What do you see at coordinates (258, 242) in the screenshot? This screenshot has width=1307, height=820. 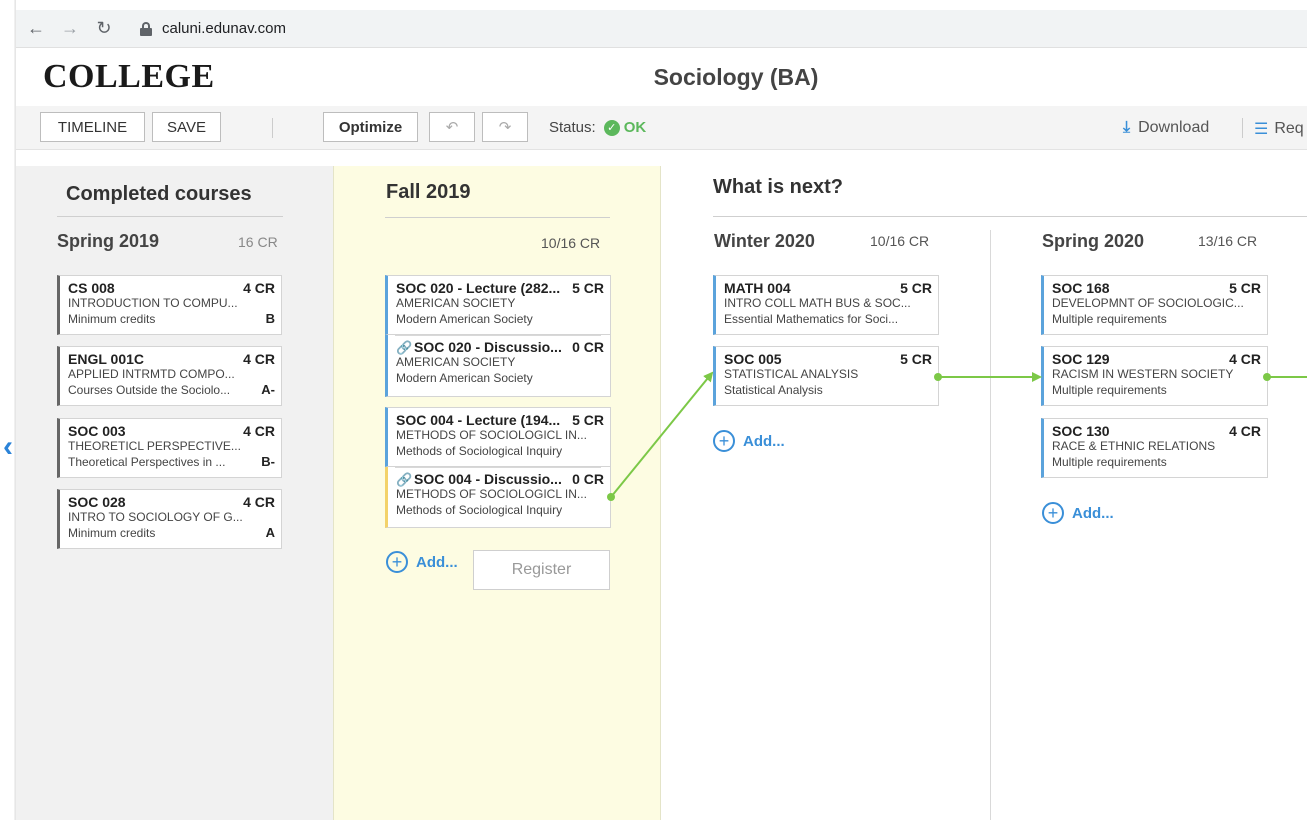 I see `completed-term-credits: 16 CR` at bounding box center [258, 242].